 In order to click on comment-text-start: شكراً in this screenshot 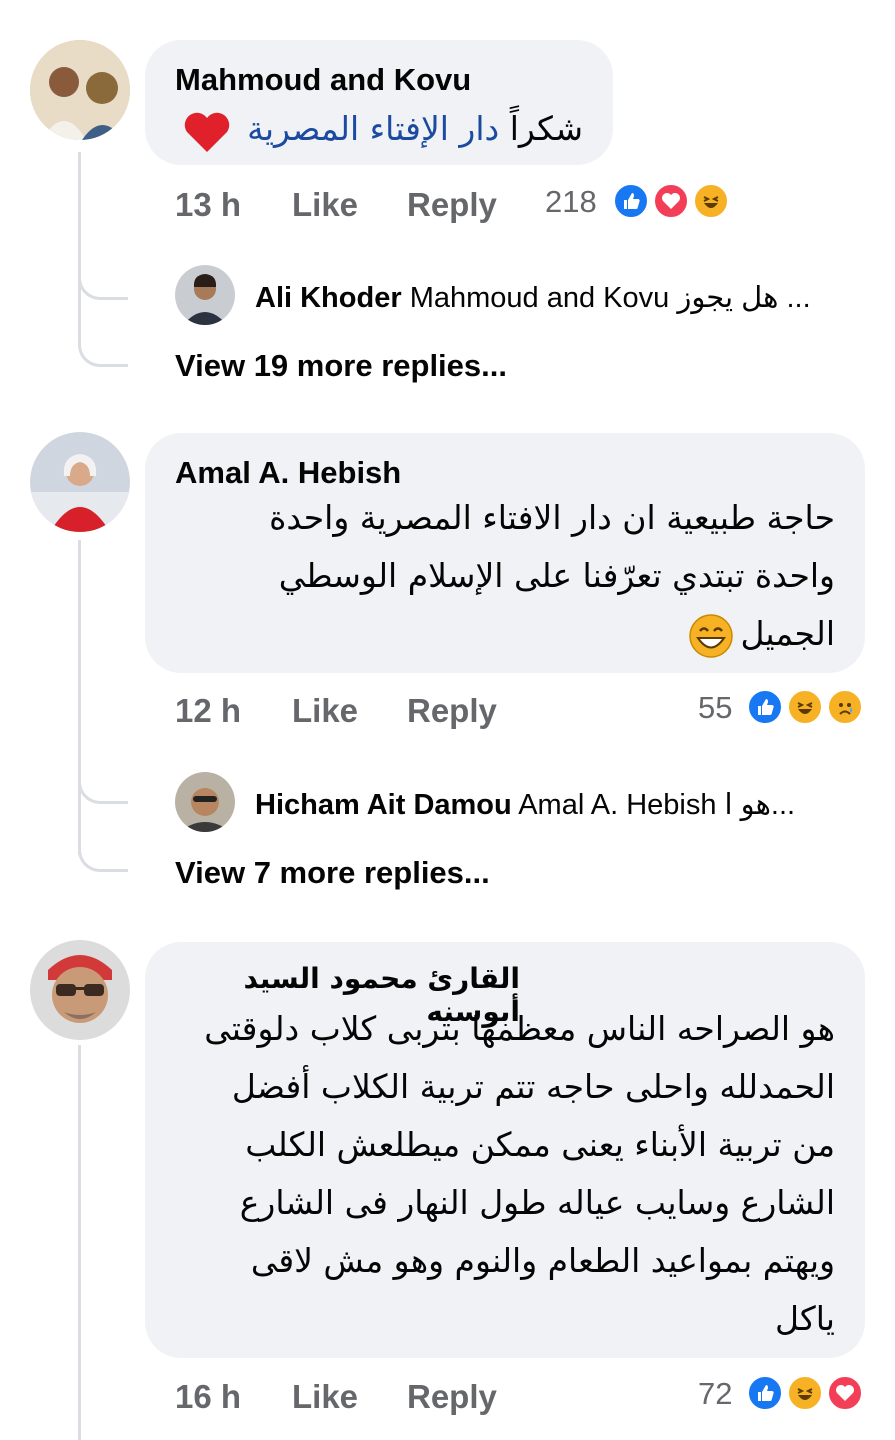, I will do `click(546, 128)`.